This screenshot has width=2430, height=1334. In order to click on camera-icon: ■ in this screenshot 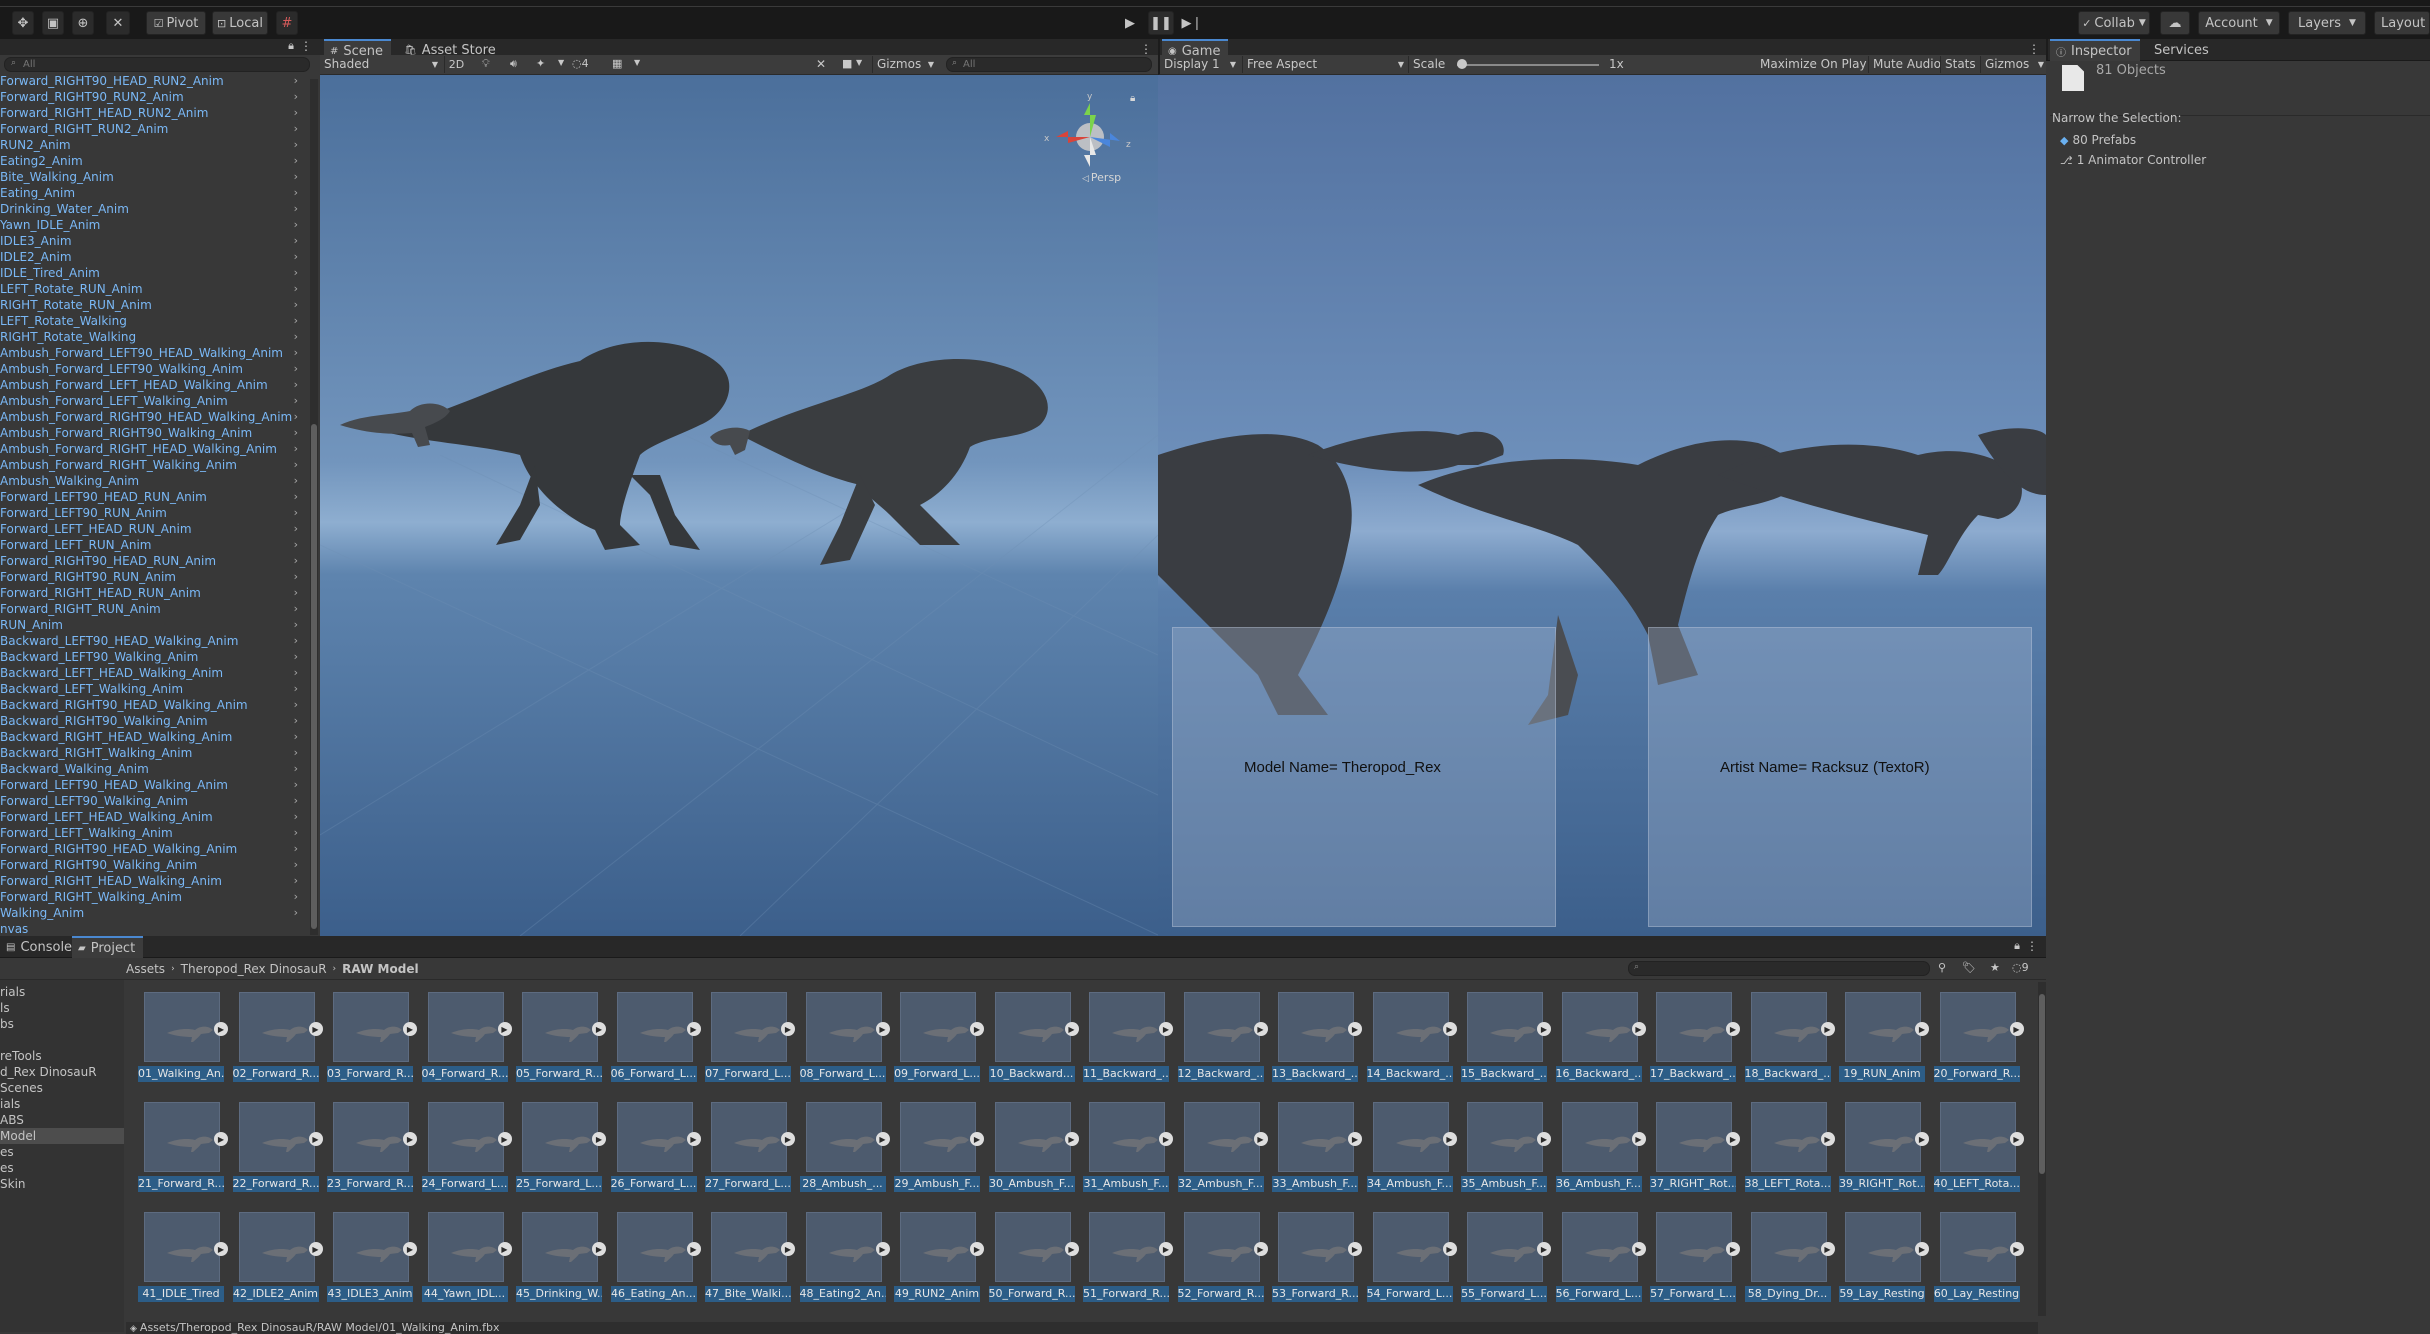, I will do `click(847, 63)`.